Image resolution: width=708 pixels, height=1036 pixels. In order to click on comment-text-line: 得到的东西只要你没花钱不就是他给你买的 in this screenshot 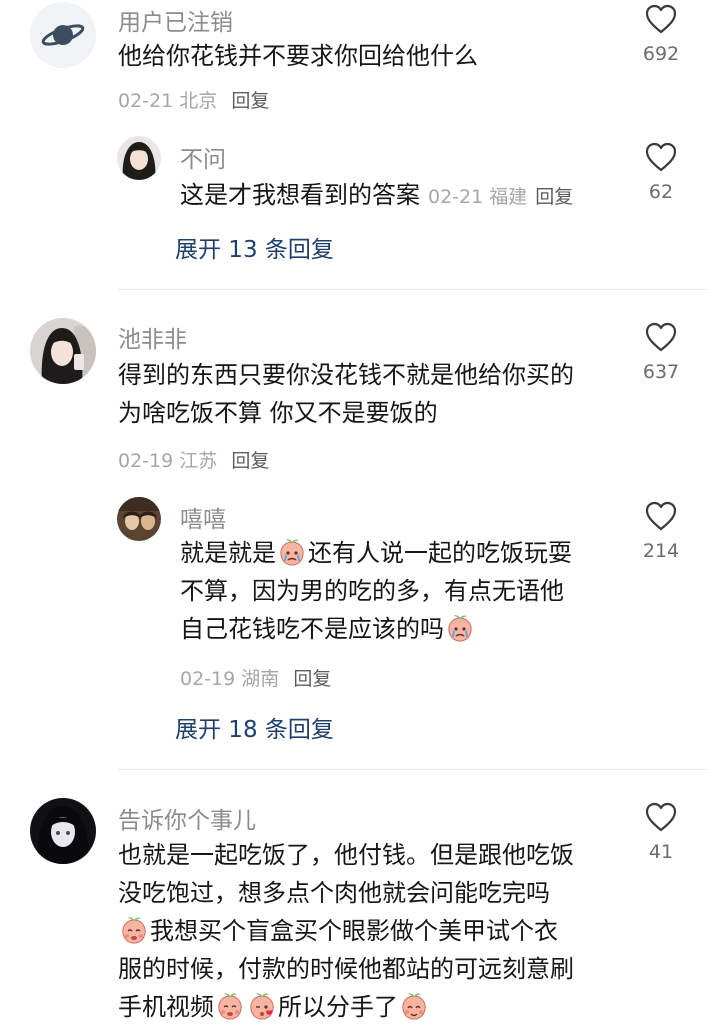, I will do `click(346, 375)`.